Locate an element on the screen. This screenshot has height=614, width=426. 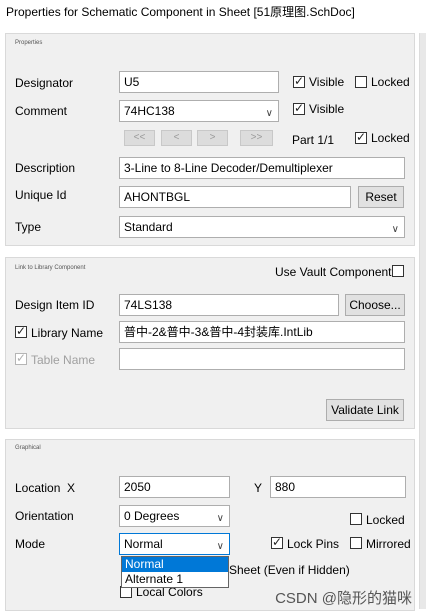
last-part-button: >> is located at coordinates (256, 138).